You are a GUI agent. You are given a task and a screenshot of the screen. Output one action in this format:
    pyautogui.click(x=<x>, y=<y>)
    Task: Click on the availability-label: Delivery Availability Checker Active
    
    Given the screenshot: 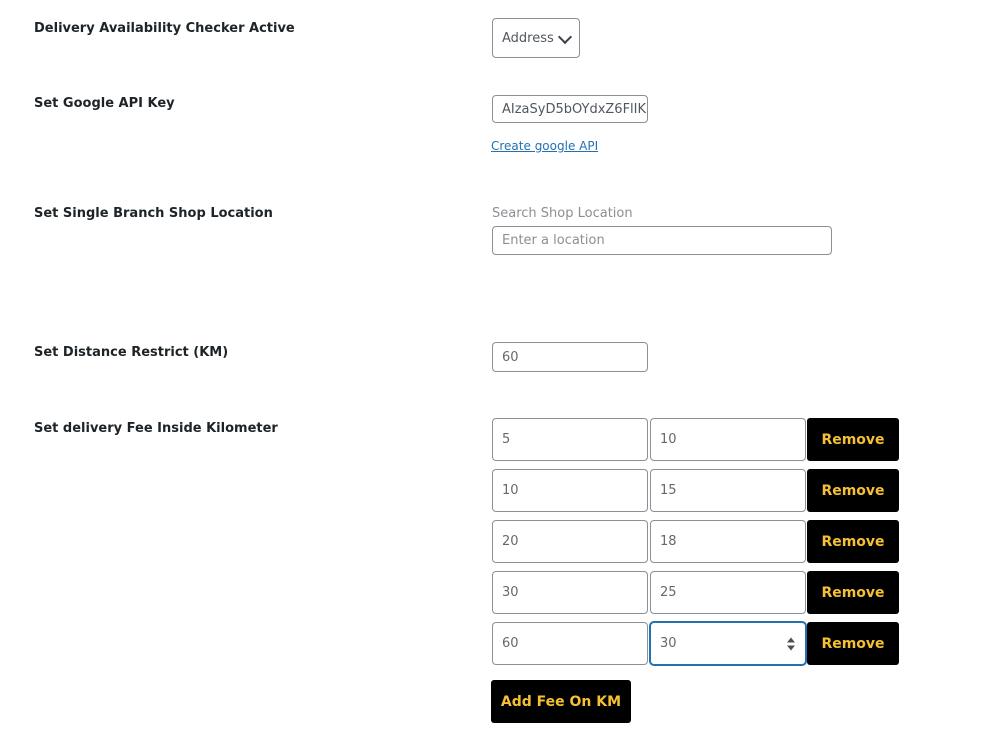 What is the action you would take?
    pyautogui.click(x=164, y=28)
    